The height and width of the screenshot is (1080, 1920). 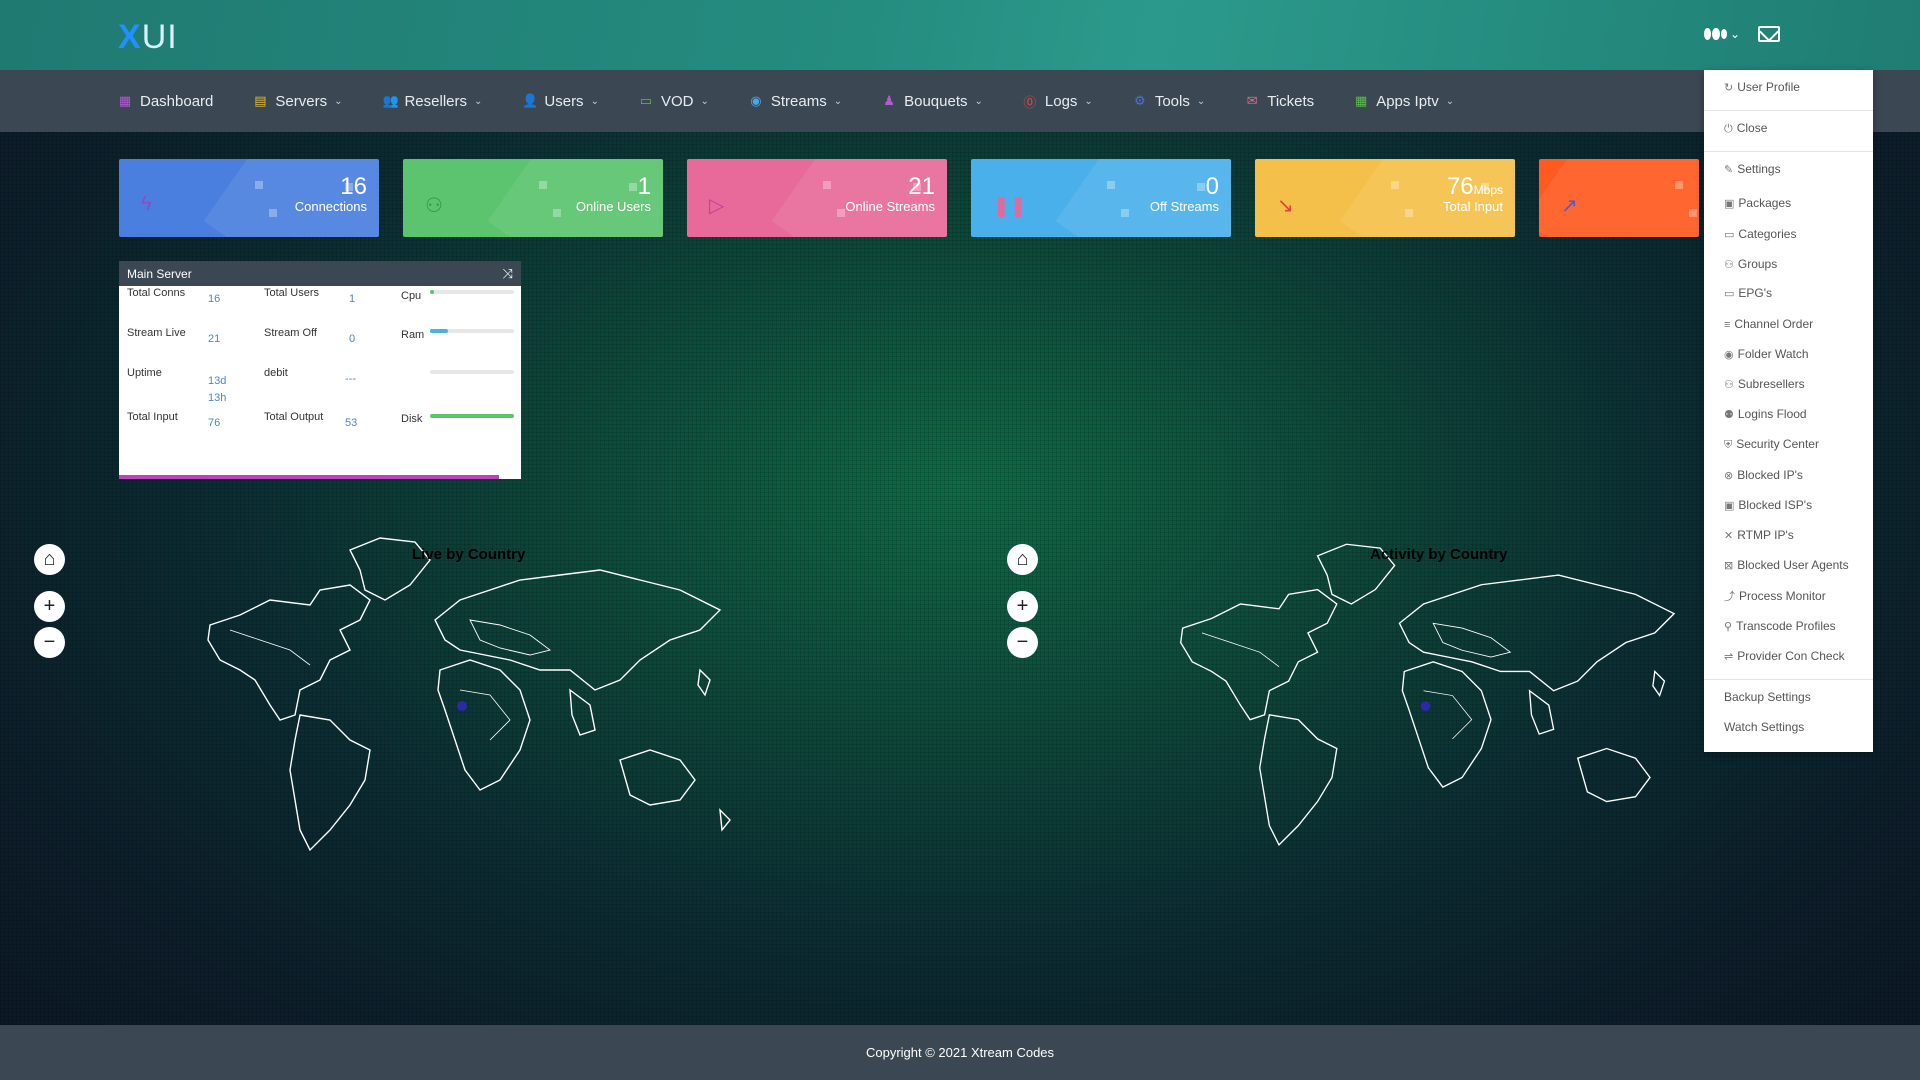 I want to click on nav-item-logs: ⓪ Logs ⌄, so click(x=1057, y=101).